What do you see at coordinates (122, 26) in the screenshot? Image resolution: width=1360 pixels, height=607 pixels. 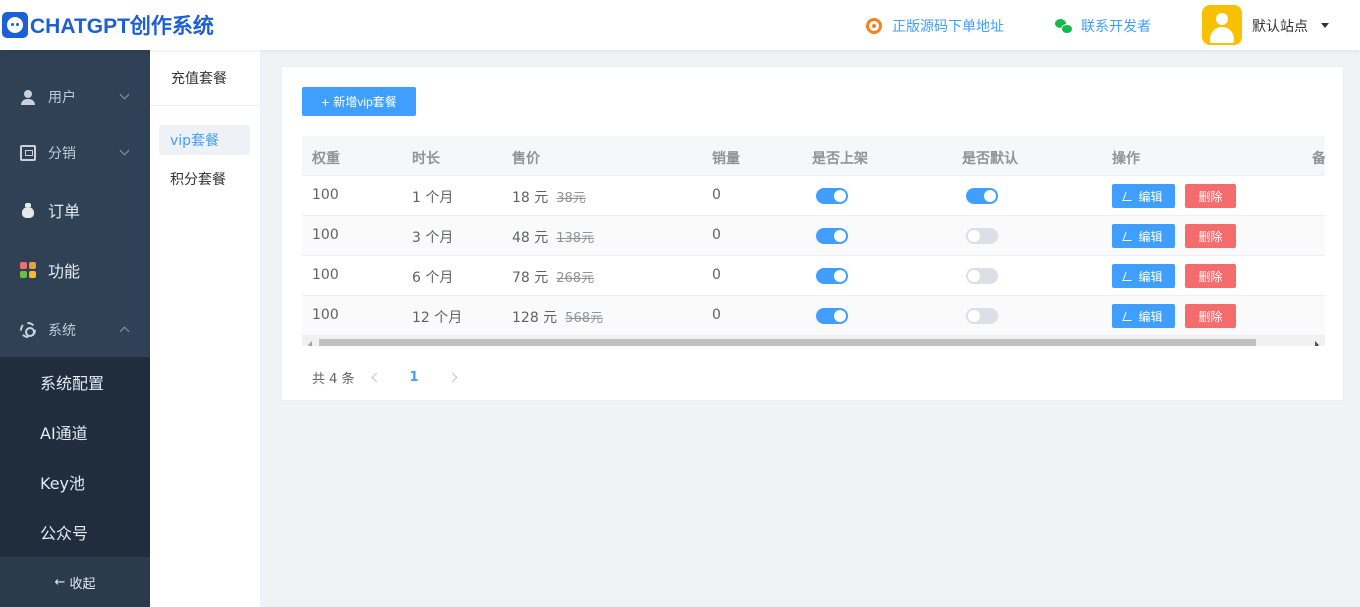 I see `logo-text: CHATGPT创作系统` at bounding box center [122, 26].